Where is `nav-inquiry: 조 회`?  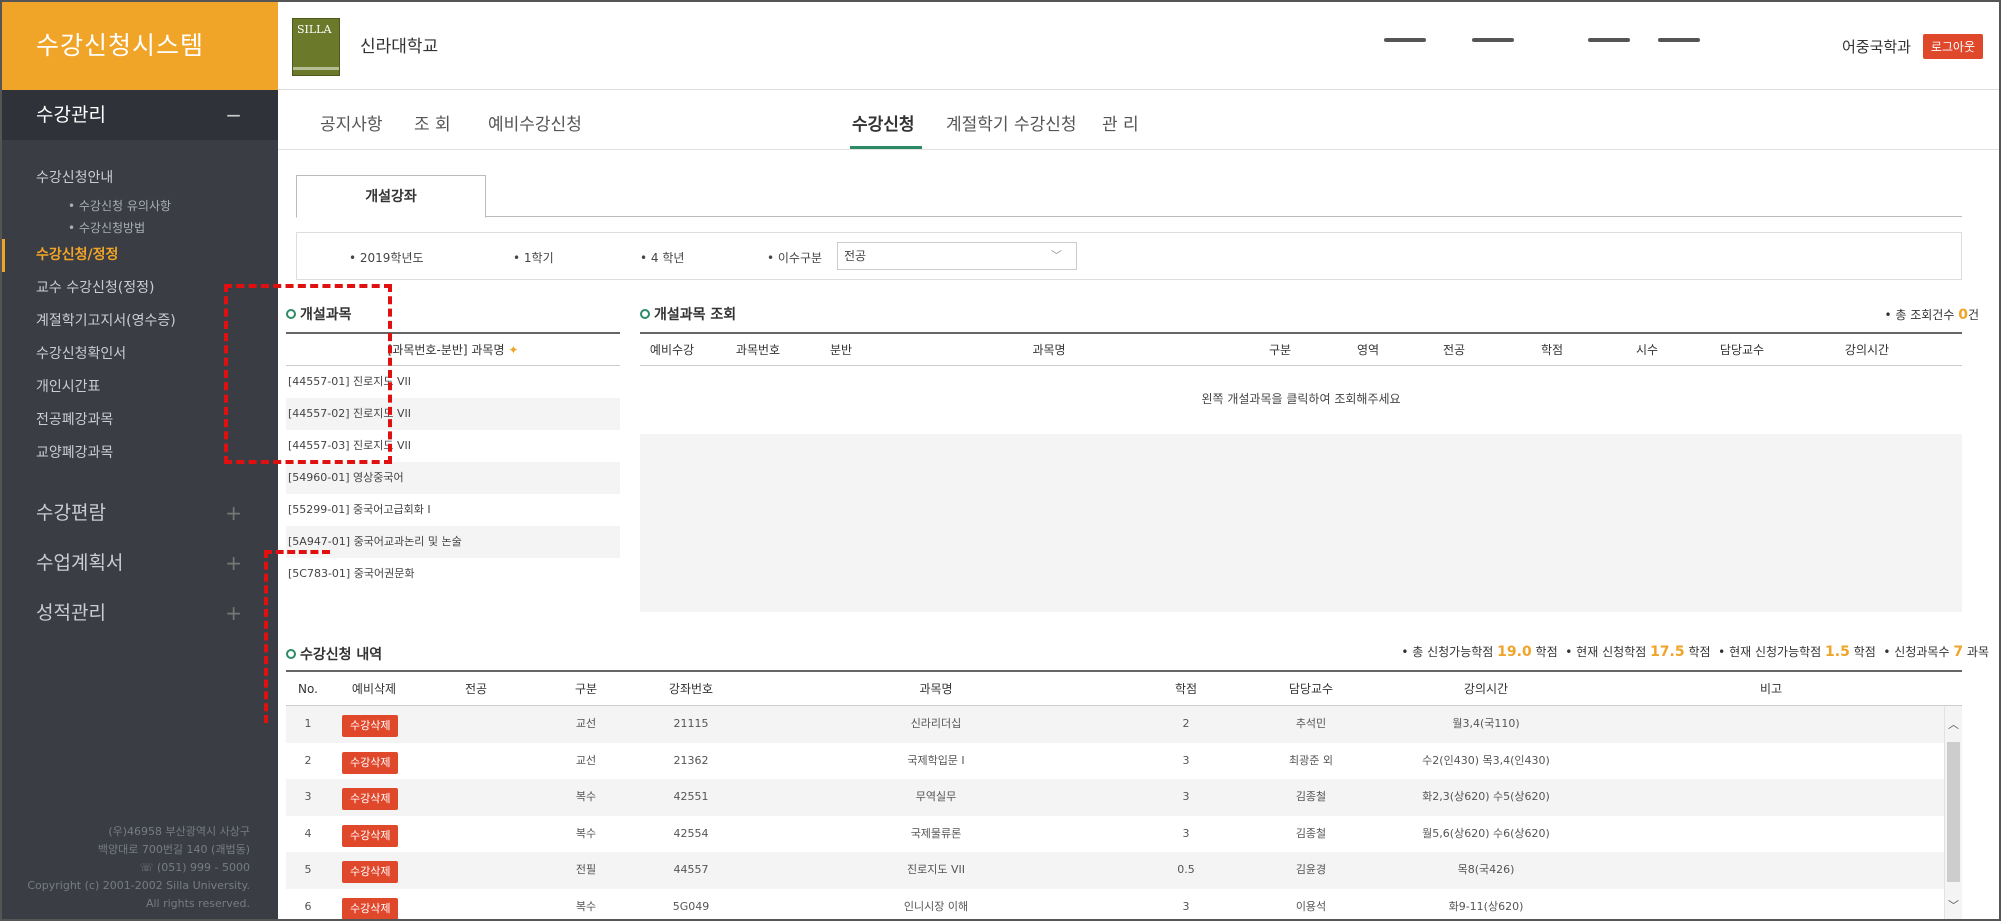 nav-inquiry: 조 회 is located at coordinates (432, 122).